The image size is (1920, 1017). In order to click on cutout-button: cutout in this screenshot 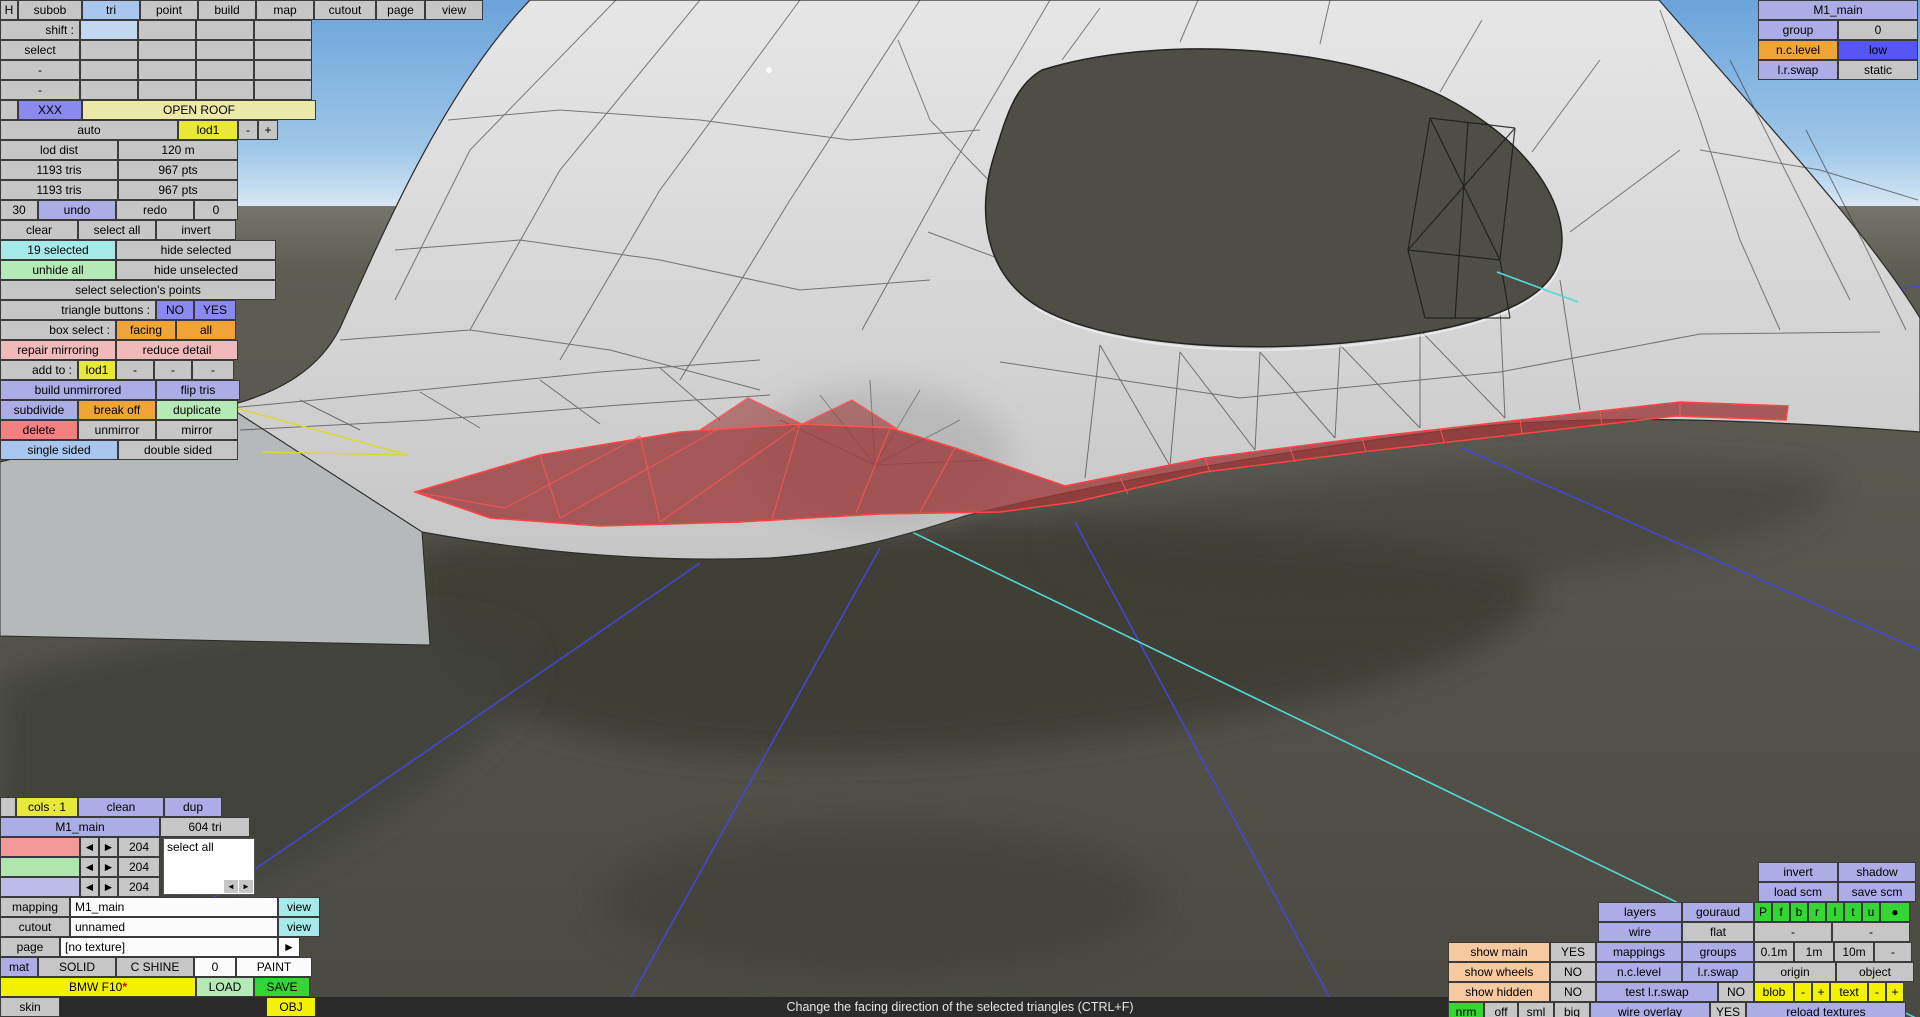, I will do `click(35, 927)`.